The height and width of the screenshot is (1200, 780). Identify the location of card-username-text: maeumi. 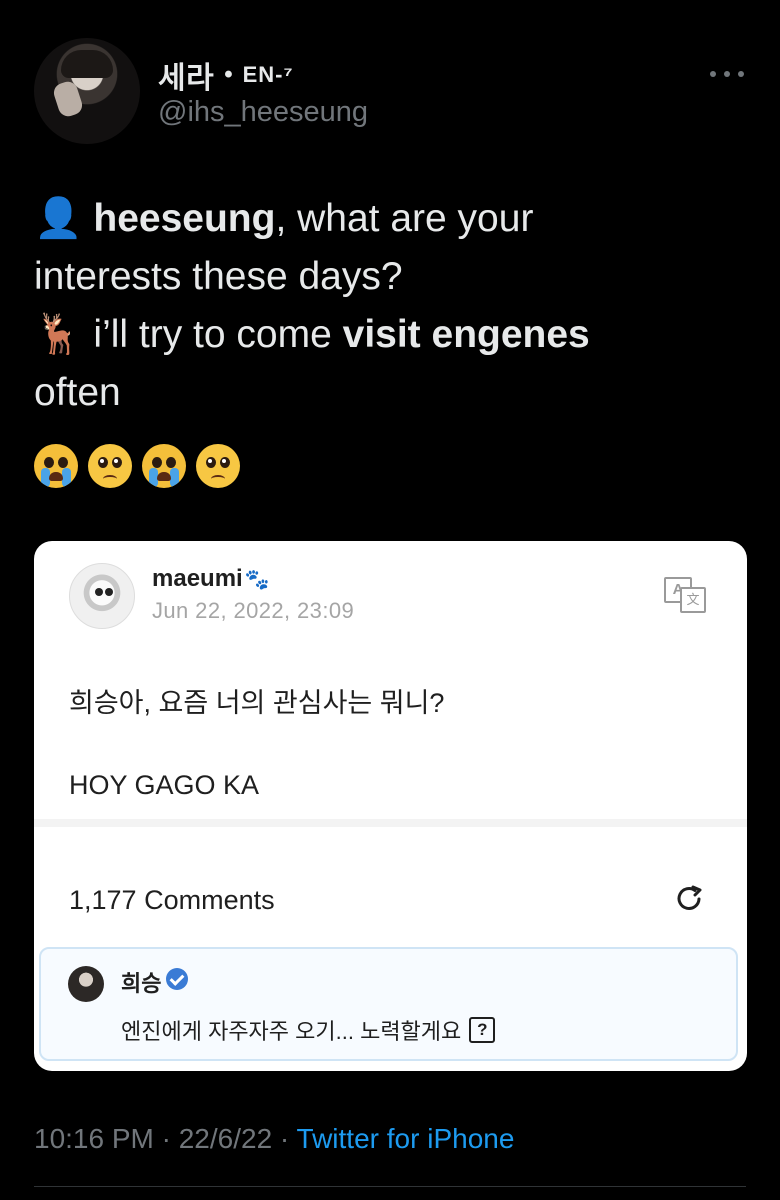
(197, 578).